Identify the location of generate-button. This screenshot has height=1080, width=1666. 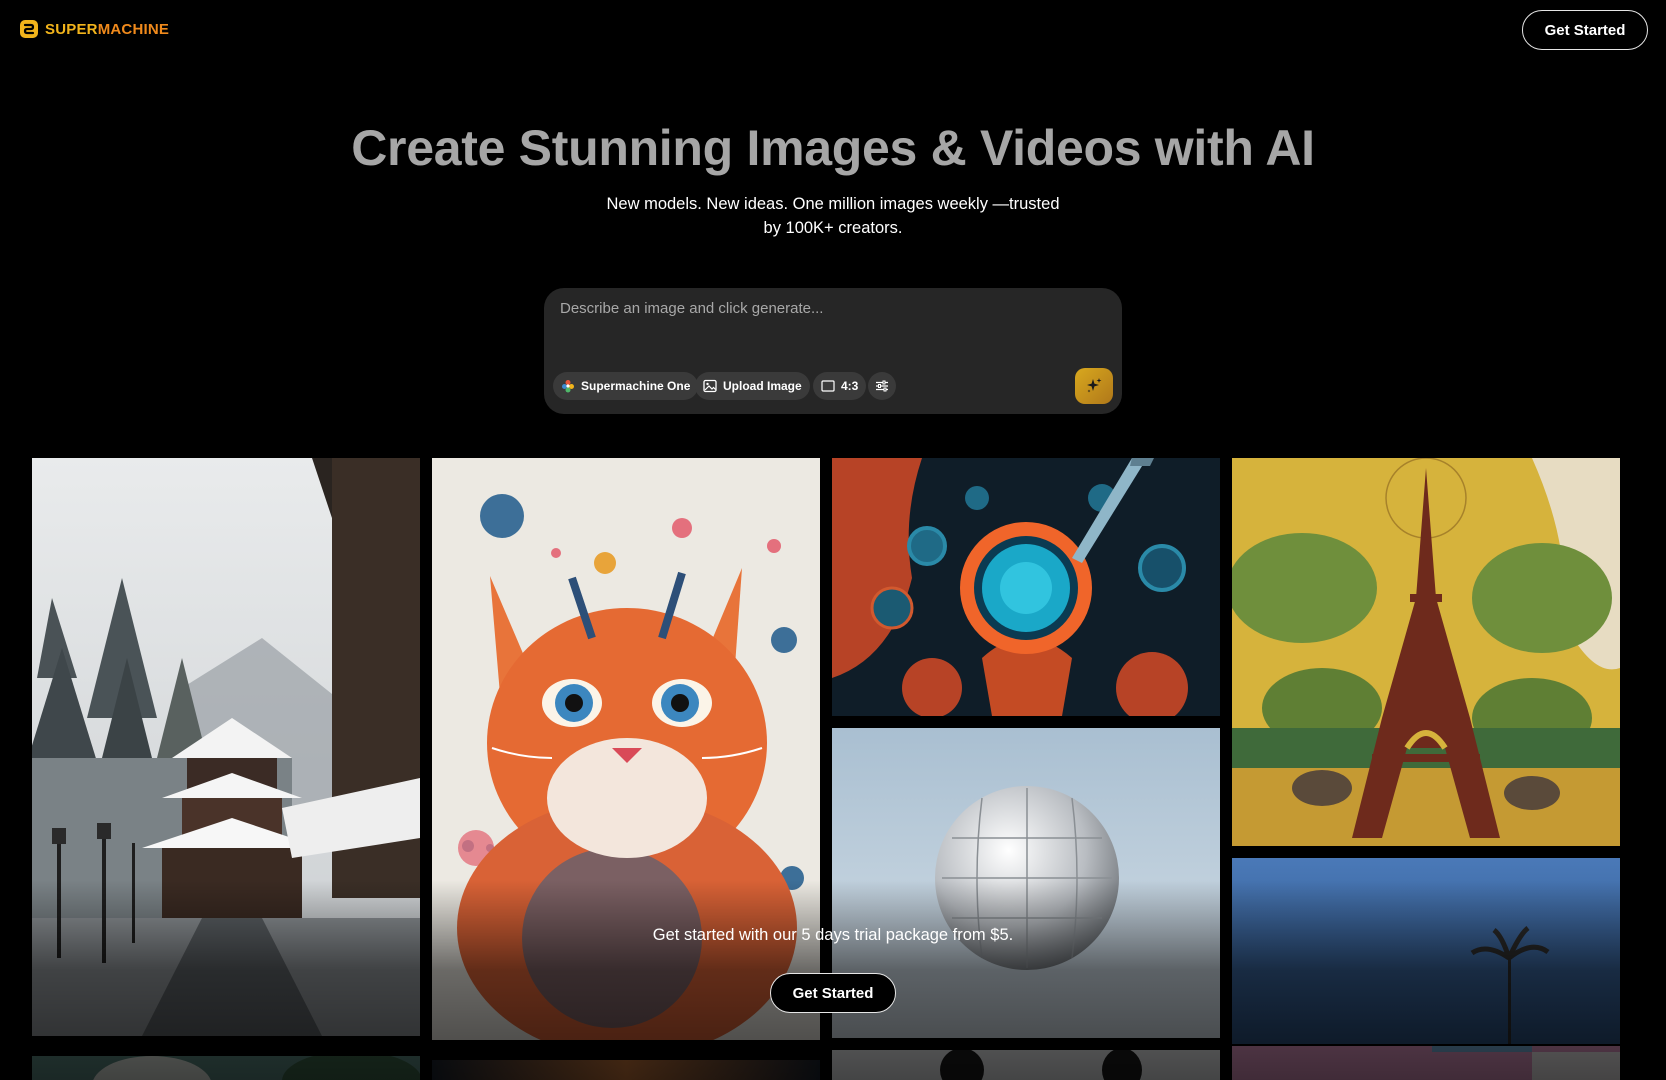
(1094, 386).